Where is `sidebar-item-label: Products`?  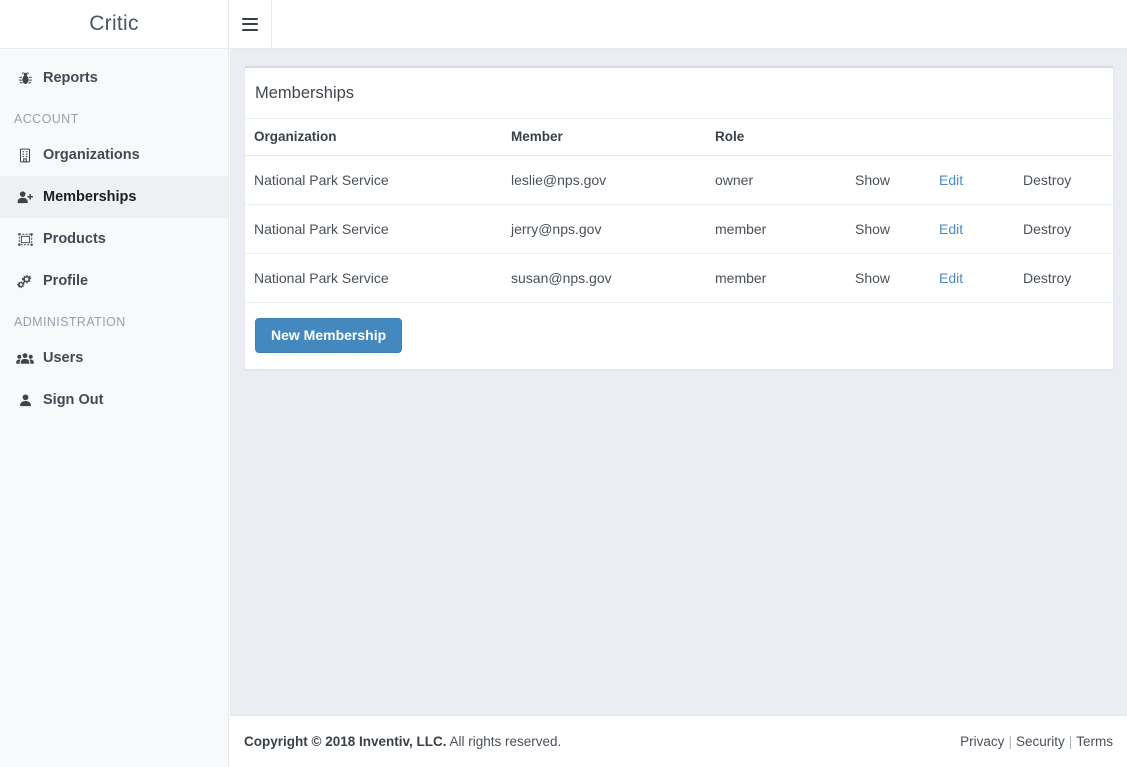 sidebar-item-label: Products is located at coordinates (74, 239).